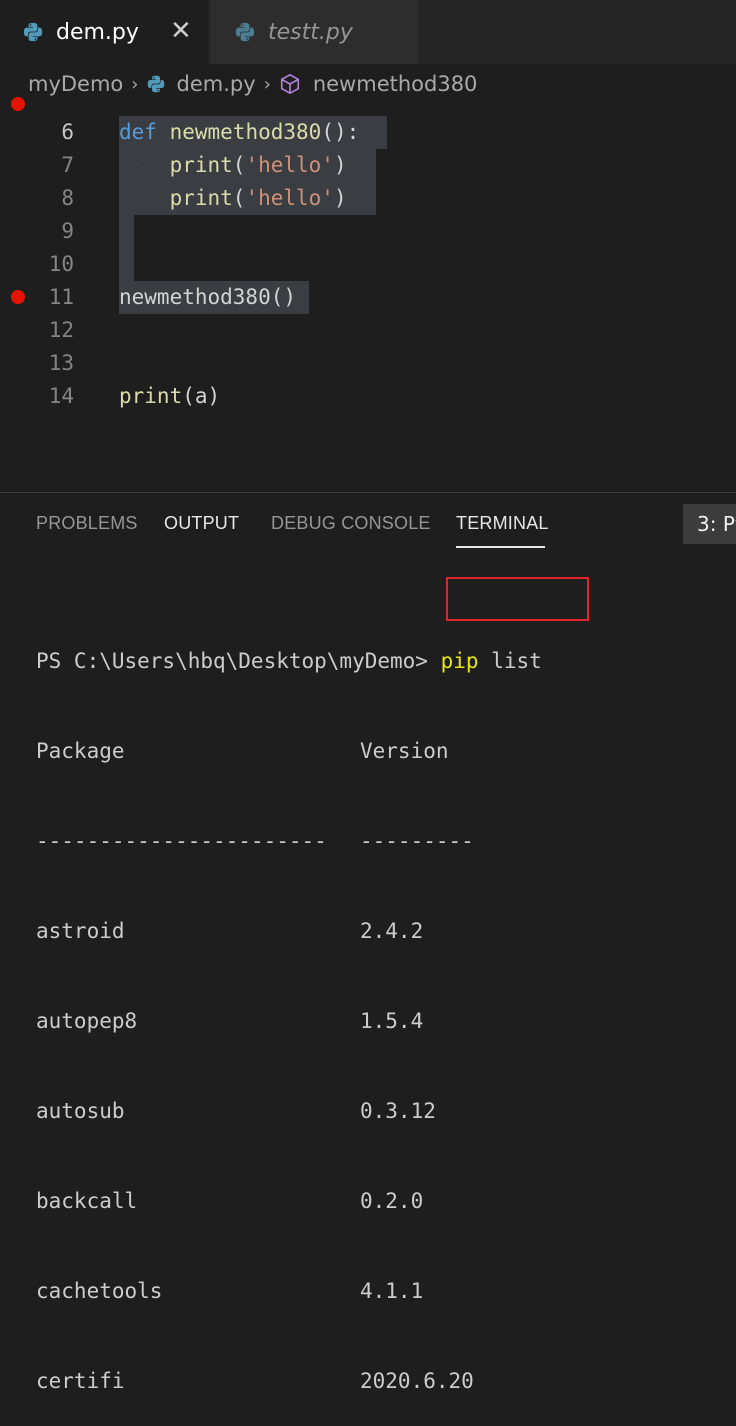  Describe the element at coordinates (289, 1291) in the screenshot. I see `table-row: cachetools 4.1.1` at that location.